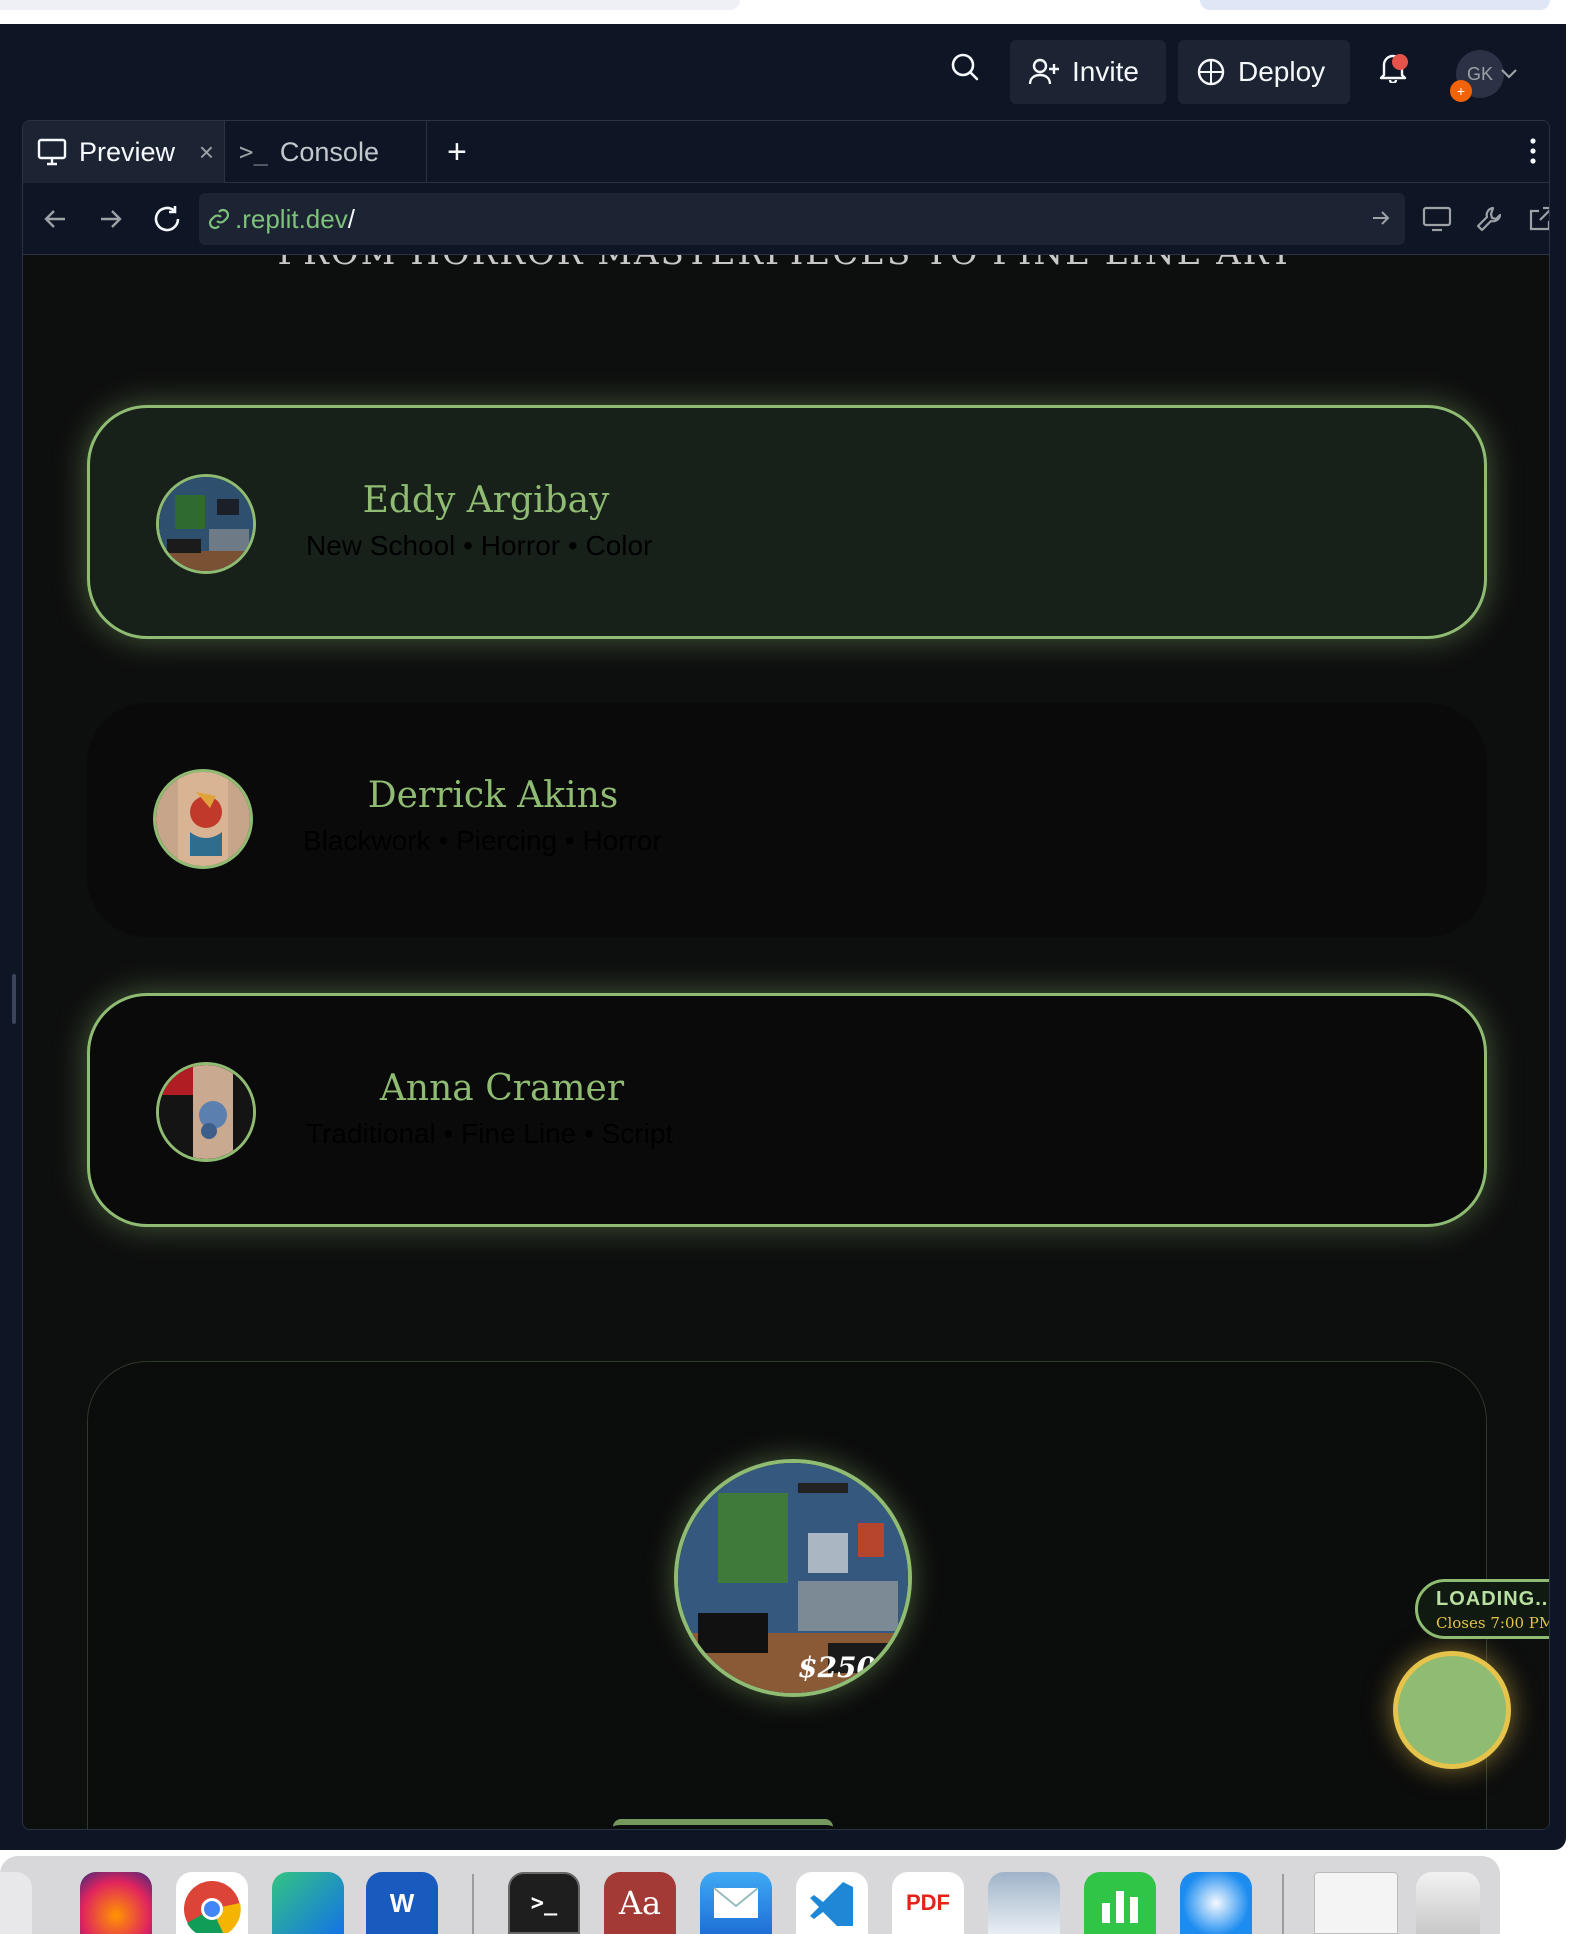  What do you see at coordinates (482, 840) in the screenshot?
I see `artist-styles: Blackwork • Piercing • Horror` at bounding box center [482, 840].